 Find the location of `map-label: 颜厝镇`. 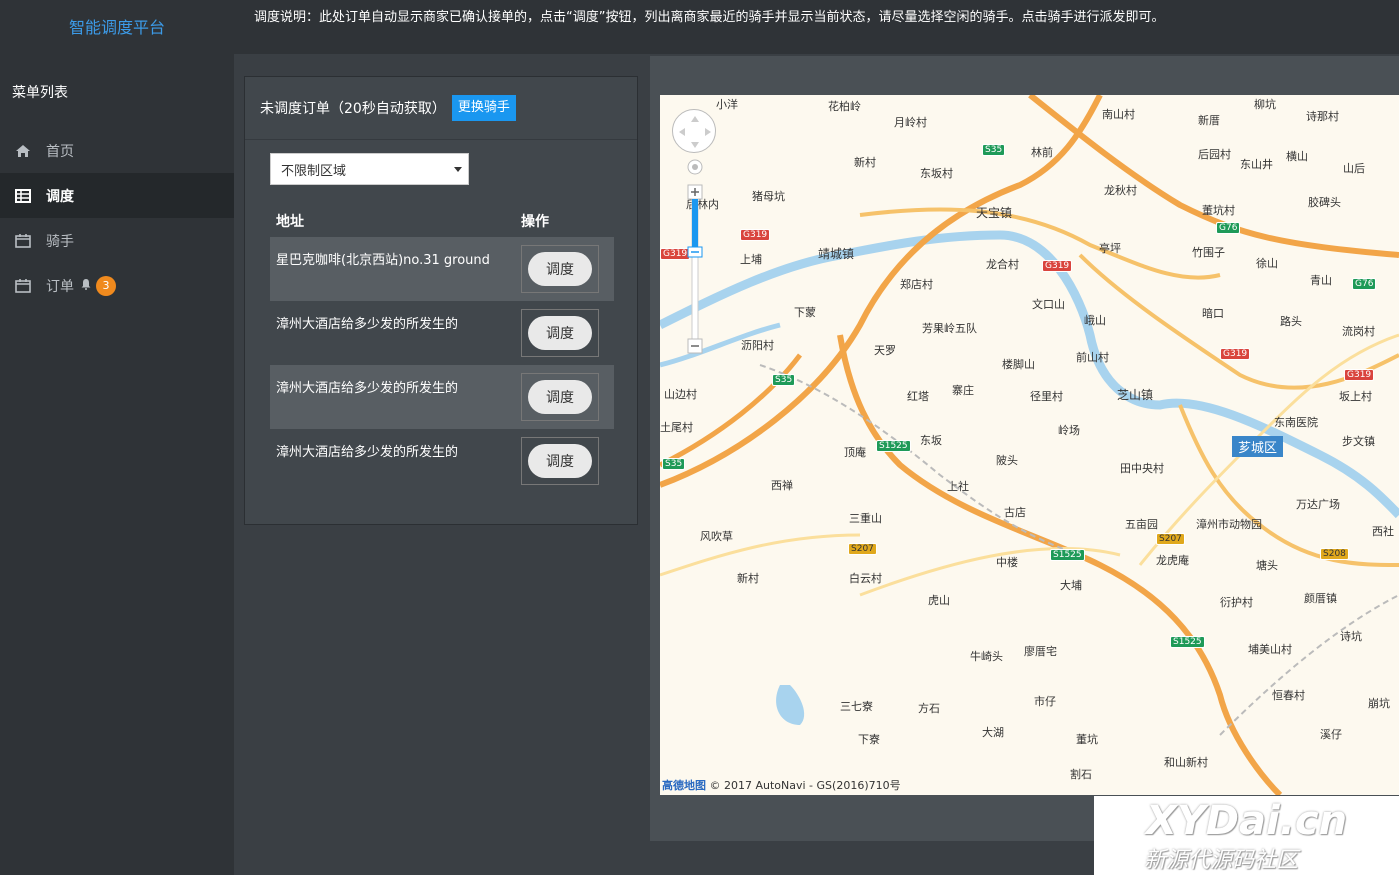

map-label: 颜厝镇 is located at coordinates (1320, 598).